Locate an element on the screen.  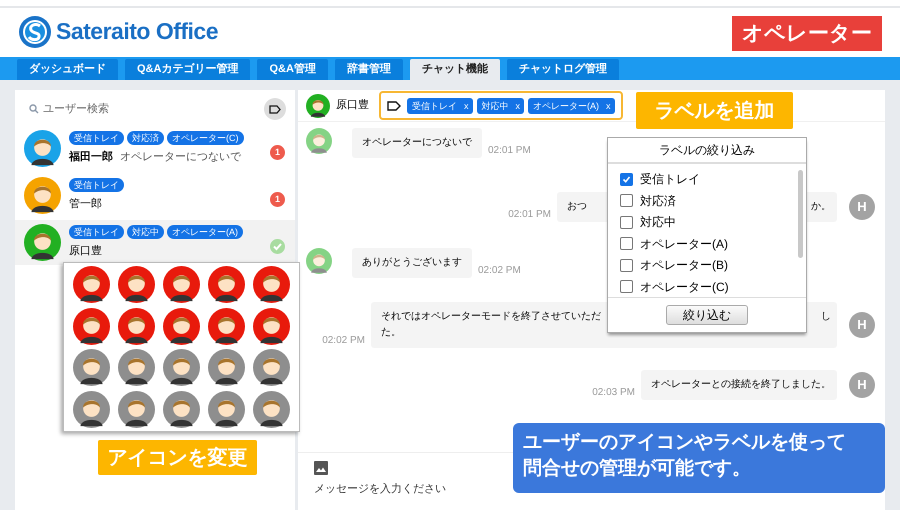
message-text: オペレーターとの接続を終了しました。 is located at coordinates (741, 385).